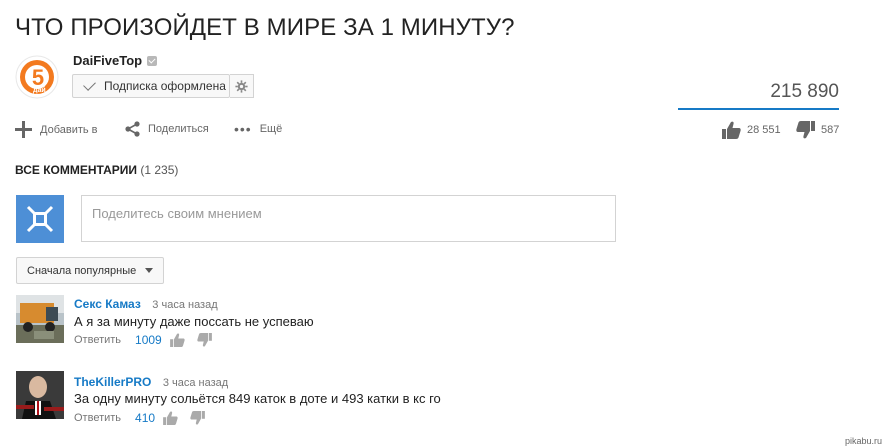 This screenshot has width=885, height=448. I want to click on share-button: Поделиться, so click(167, 129).